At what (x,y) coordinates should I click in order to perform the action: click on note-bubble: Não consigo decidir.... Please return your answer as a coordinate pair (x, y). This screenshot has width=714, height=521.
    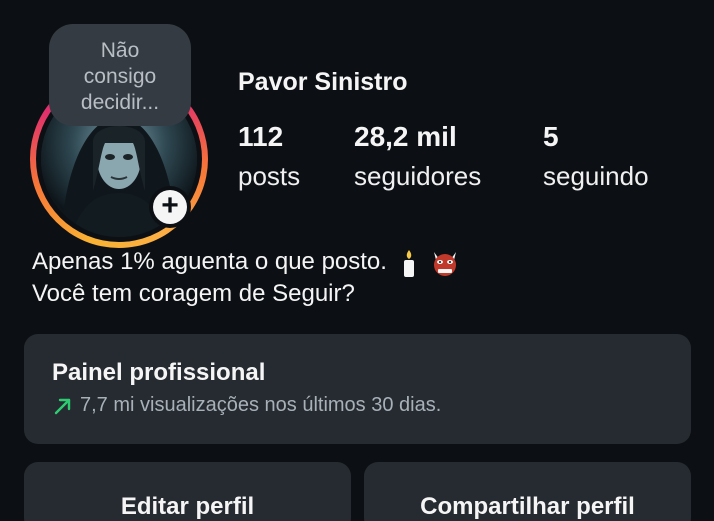
    Looking at the image, I should click on (120, 75).